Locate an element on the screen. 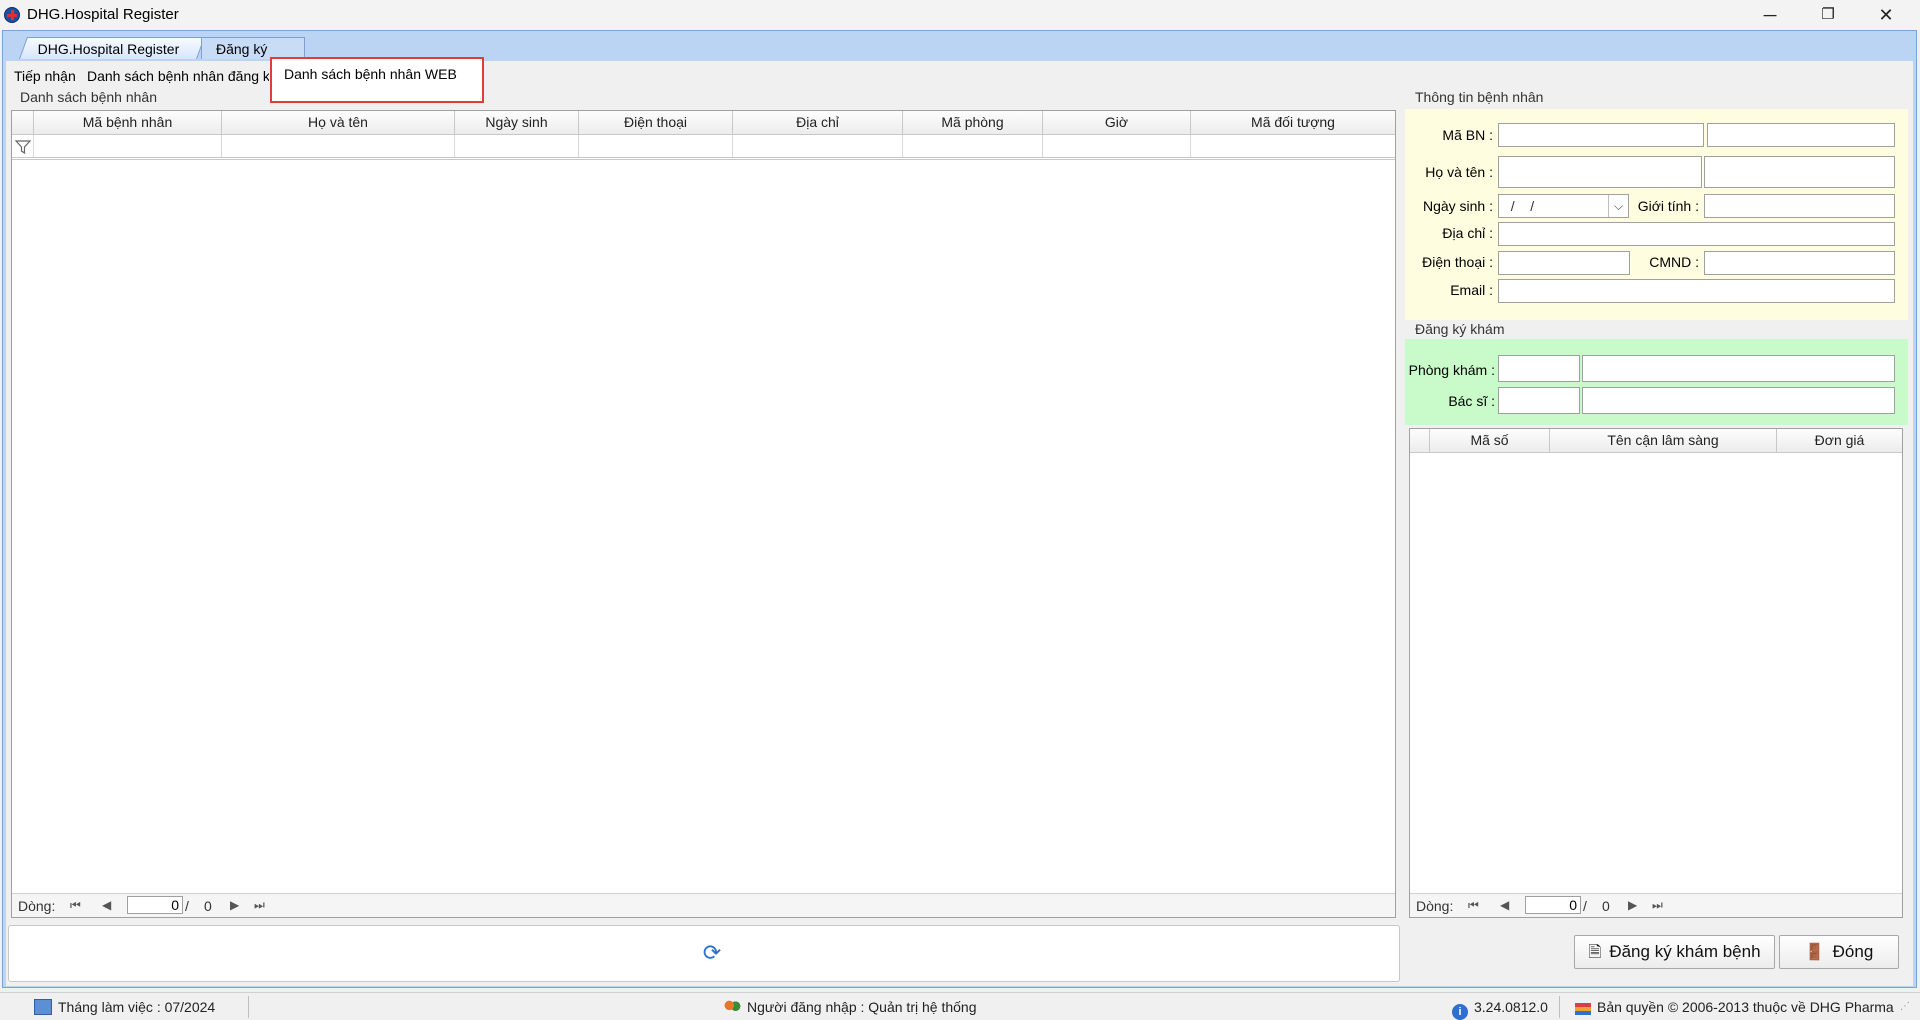 This screenshot has height=1020, width=1920. col-gio: Giờ is located at coordinates (1117, 123).